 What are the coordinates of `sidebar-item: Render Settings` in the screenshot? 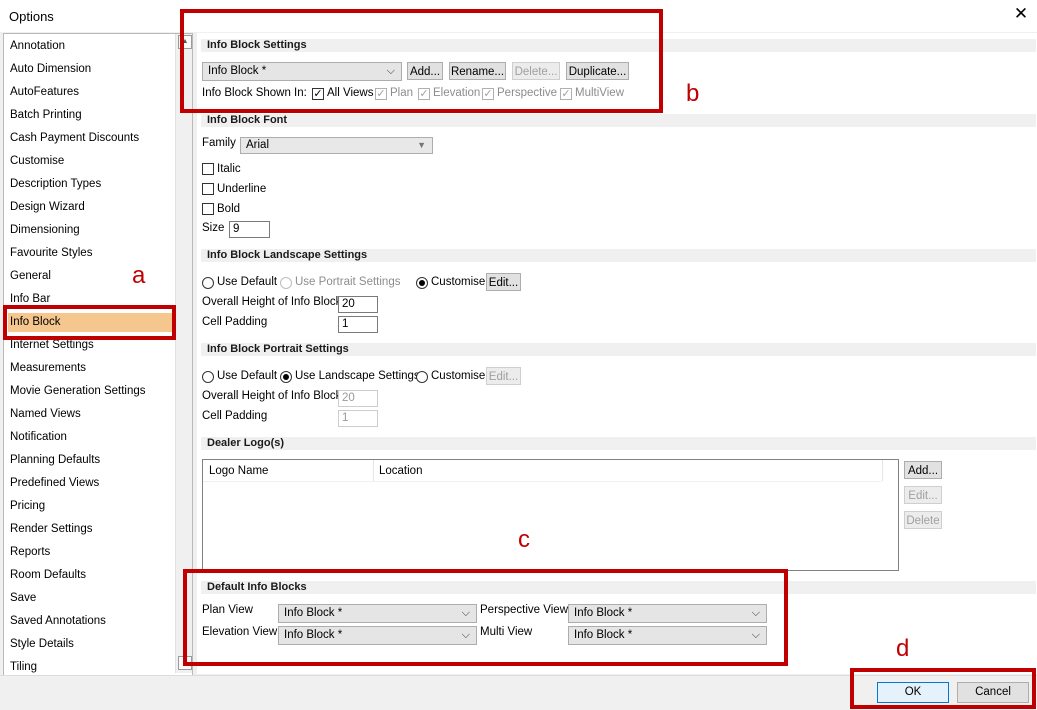 It's located at (90, 529).